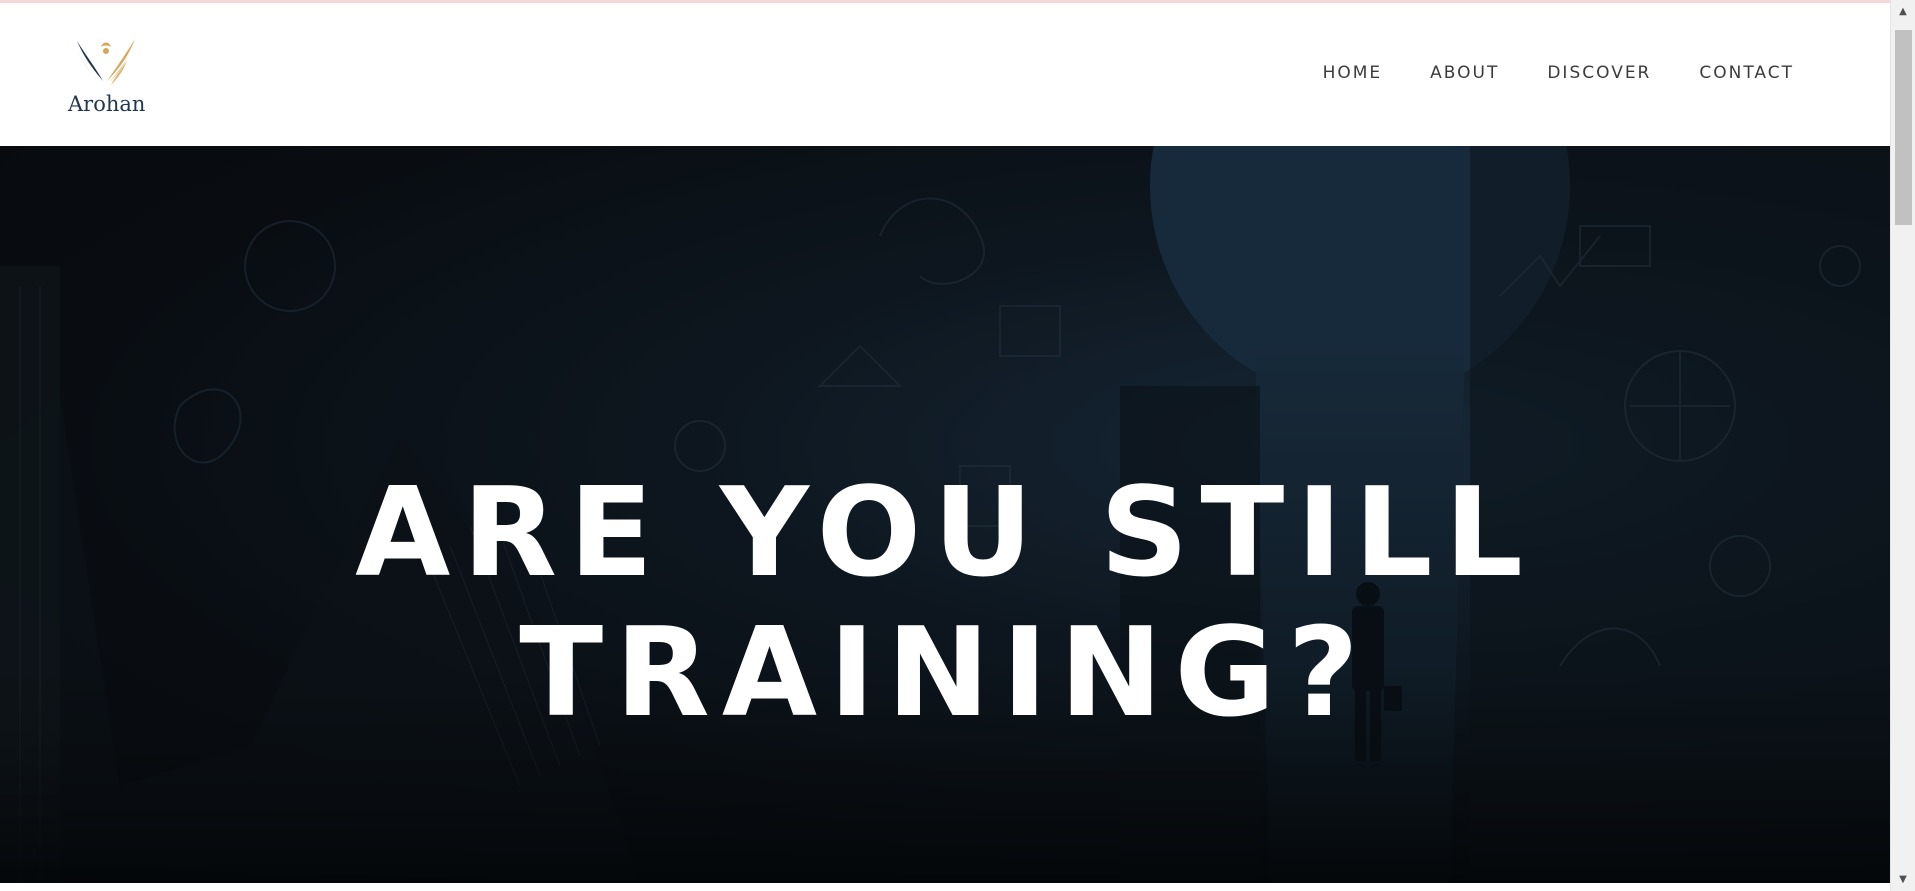 This screenshot has height=891, width=1915. Describe the element at coordinates (1599, 73) in the screenshot. I see `nav-item-discover: DISCOVER` at that location.